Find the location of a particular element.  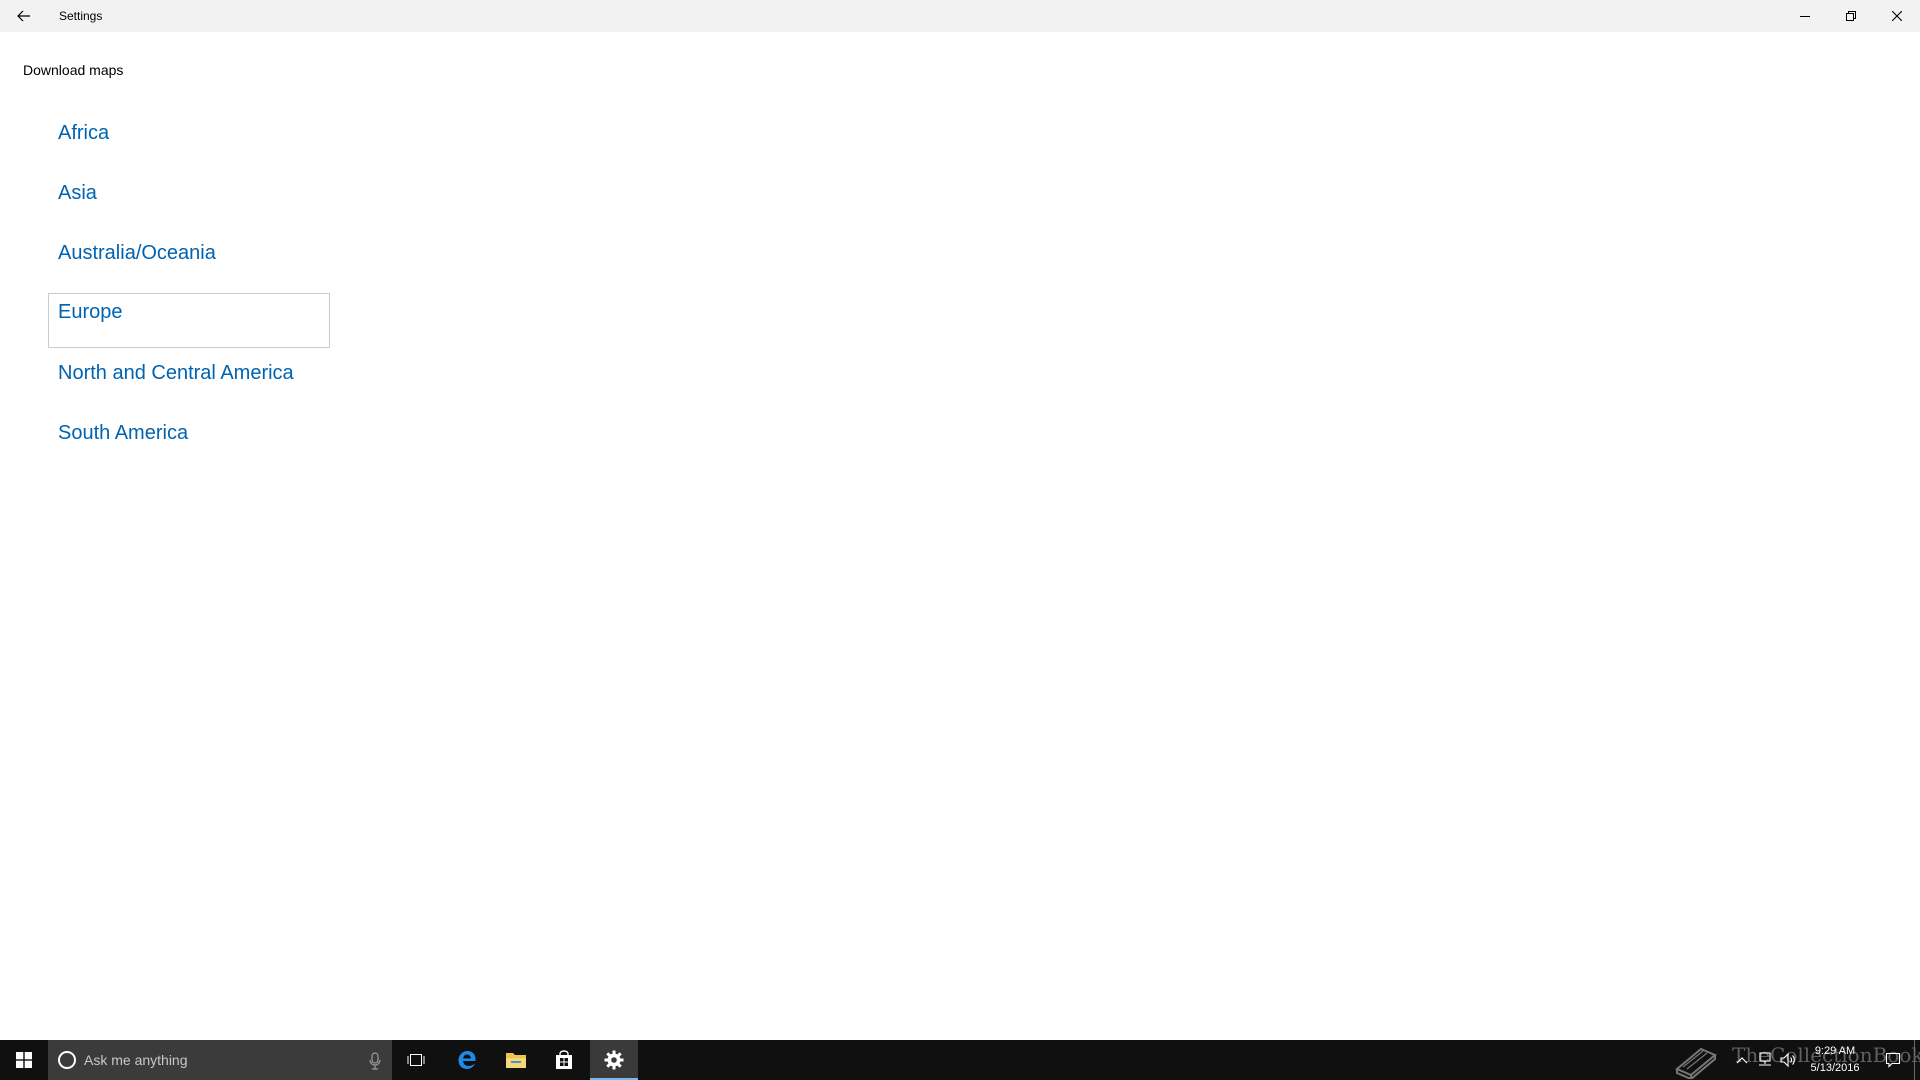

taskbar-clock: 9:29 AM 5/13/2016 is located at coordinates (1835, 1060).